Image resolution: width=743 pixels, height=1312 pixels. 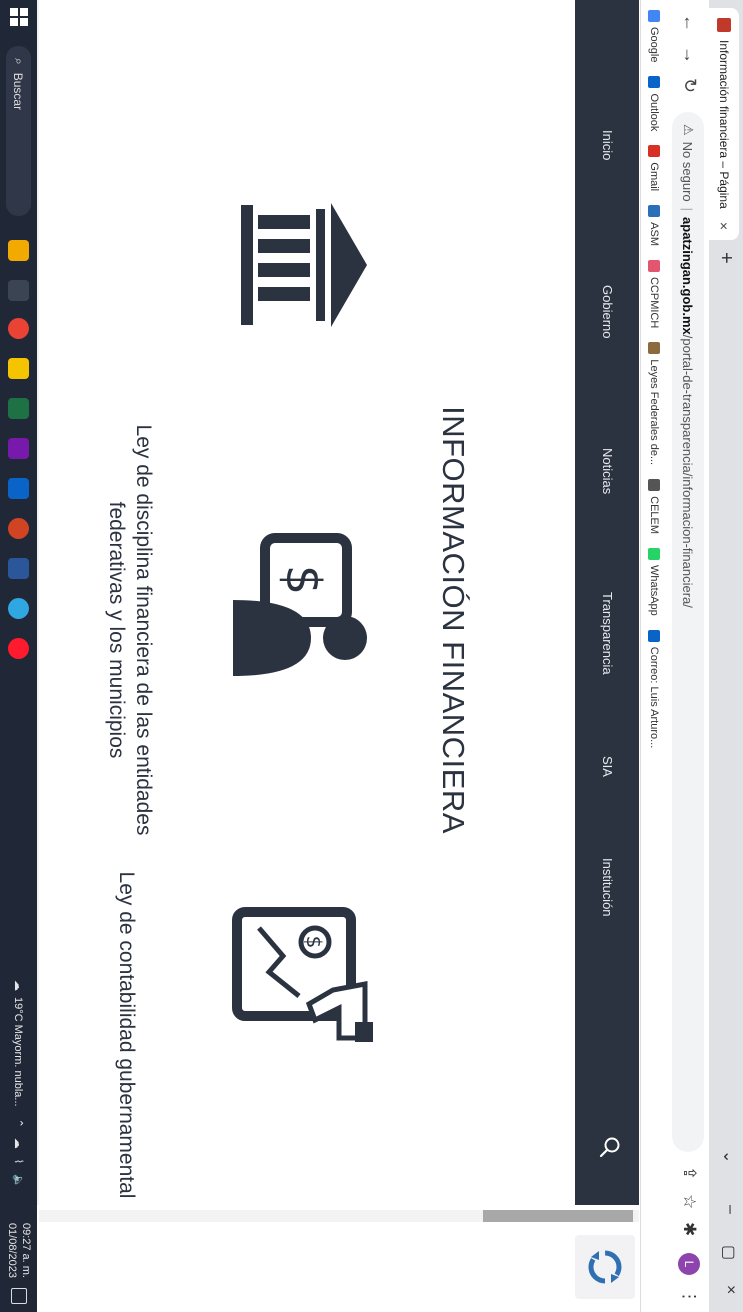 What do you see at coordinates (303, 265) in the screenshot?
I see `bank-icon` at bounding box center [303, 265].